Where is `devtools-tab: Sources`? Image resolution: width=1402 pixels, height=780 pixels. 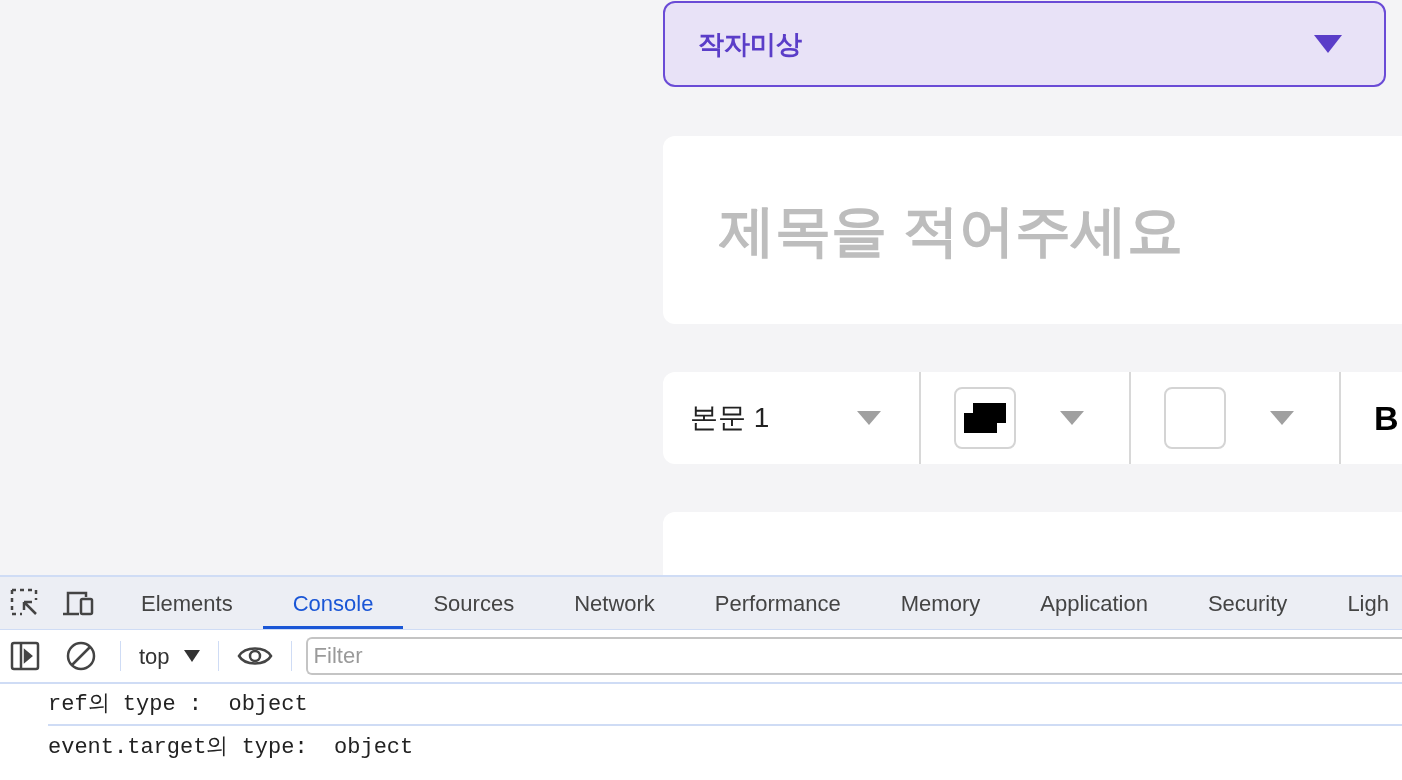 devtools-tab: Sources is located at coordinates (474, 603).